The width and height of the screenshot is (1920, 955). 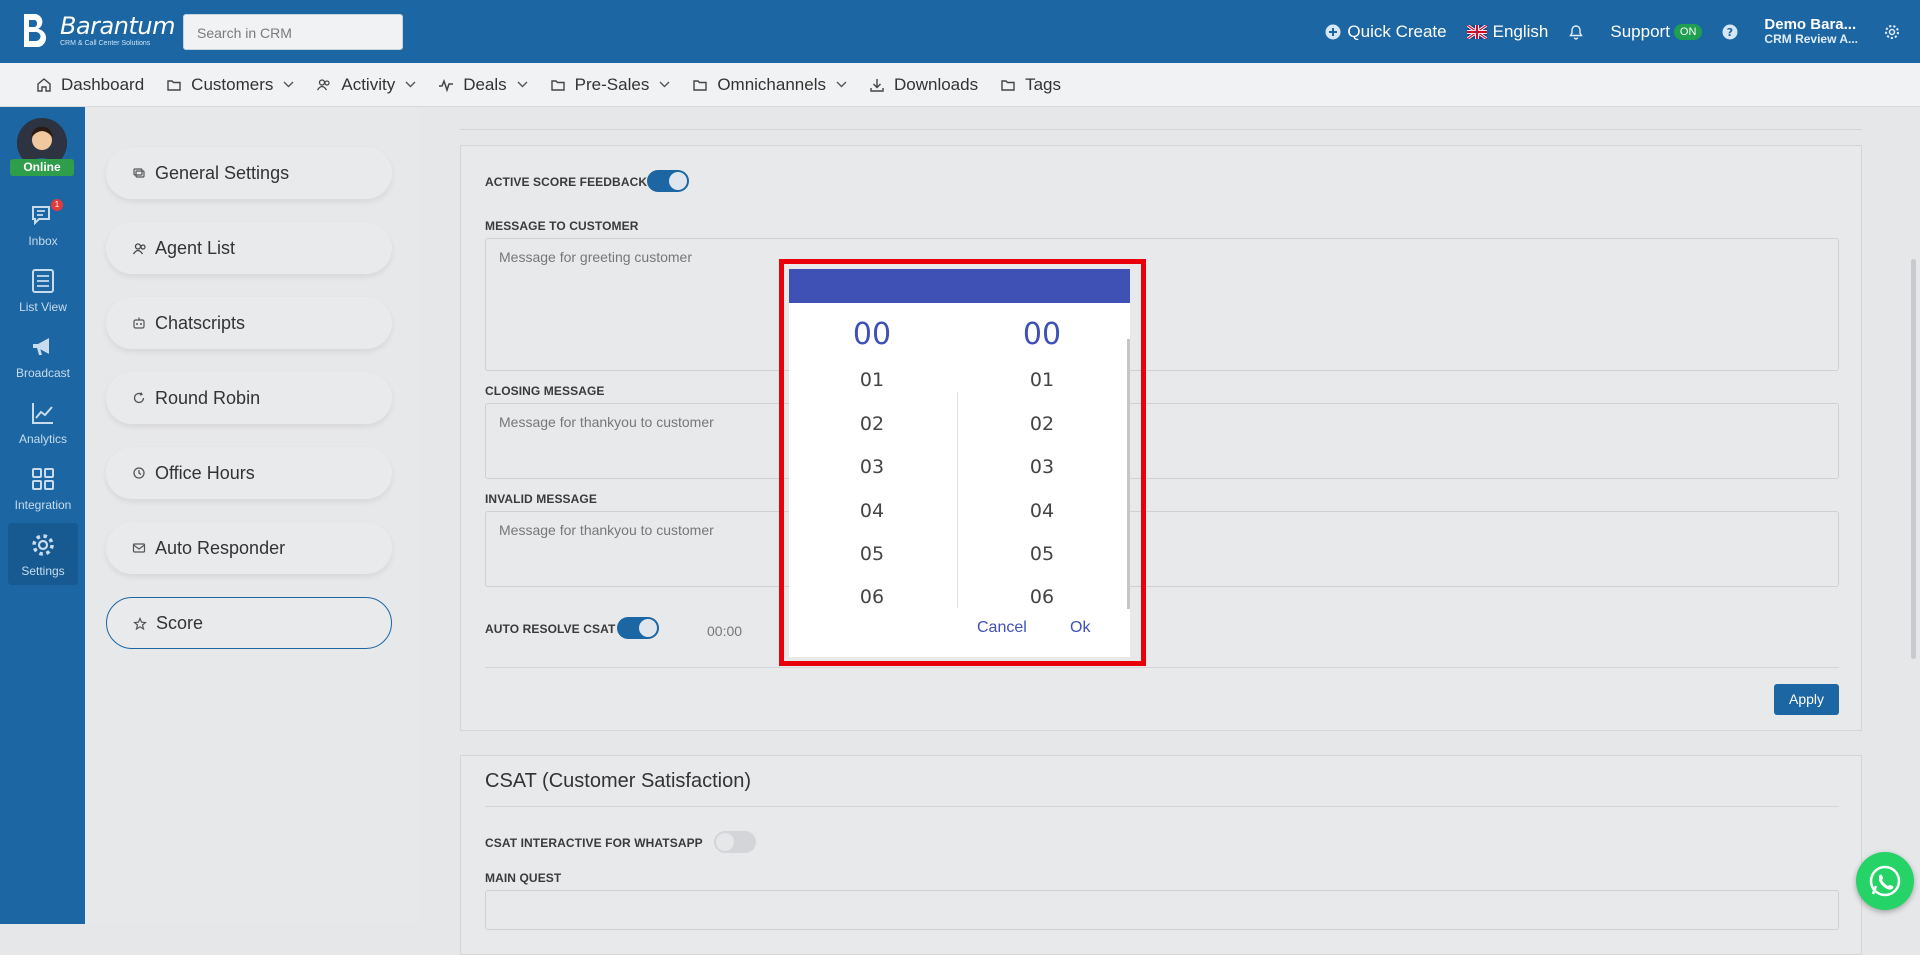 I want to click on minutes-option: 01, so click(x=1042, y=380).